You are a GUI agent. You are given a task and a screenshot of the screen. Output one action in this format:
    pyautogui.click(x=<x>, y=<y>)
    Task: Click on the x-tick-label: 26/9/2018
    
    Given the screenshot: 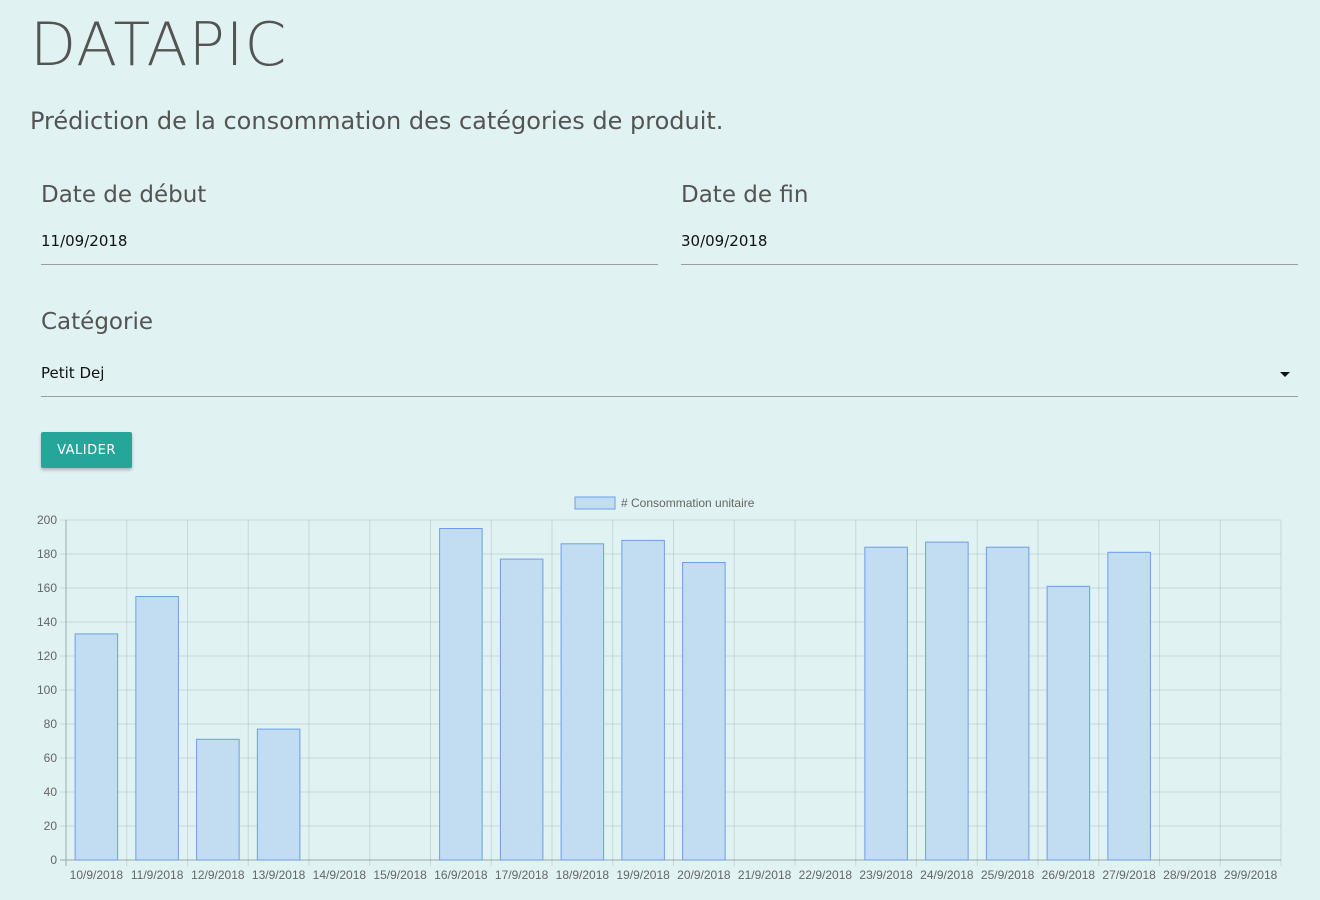 What is the action you would take?
    pyautogui.click(x=1069, y=875)
    